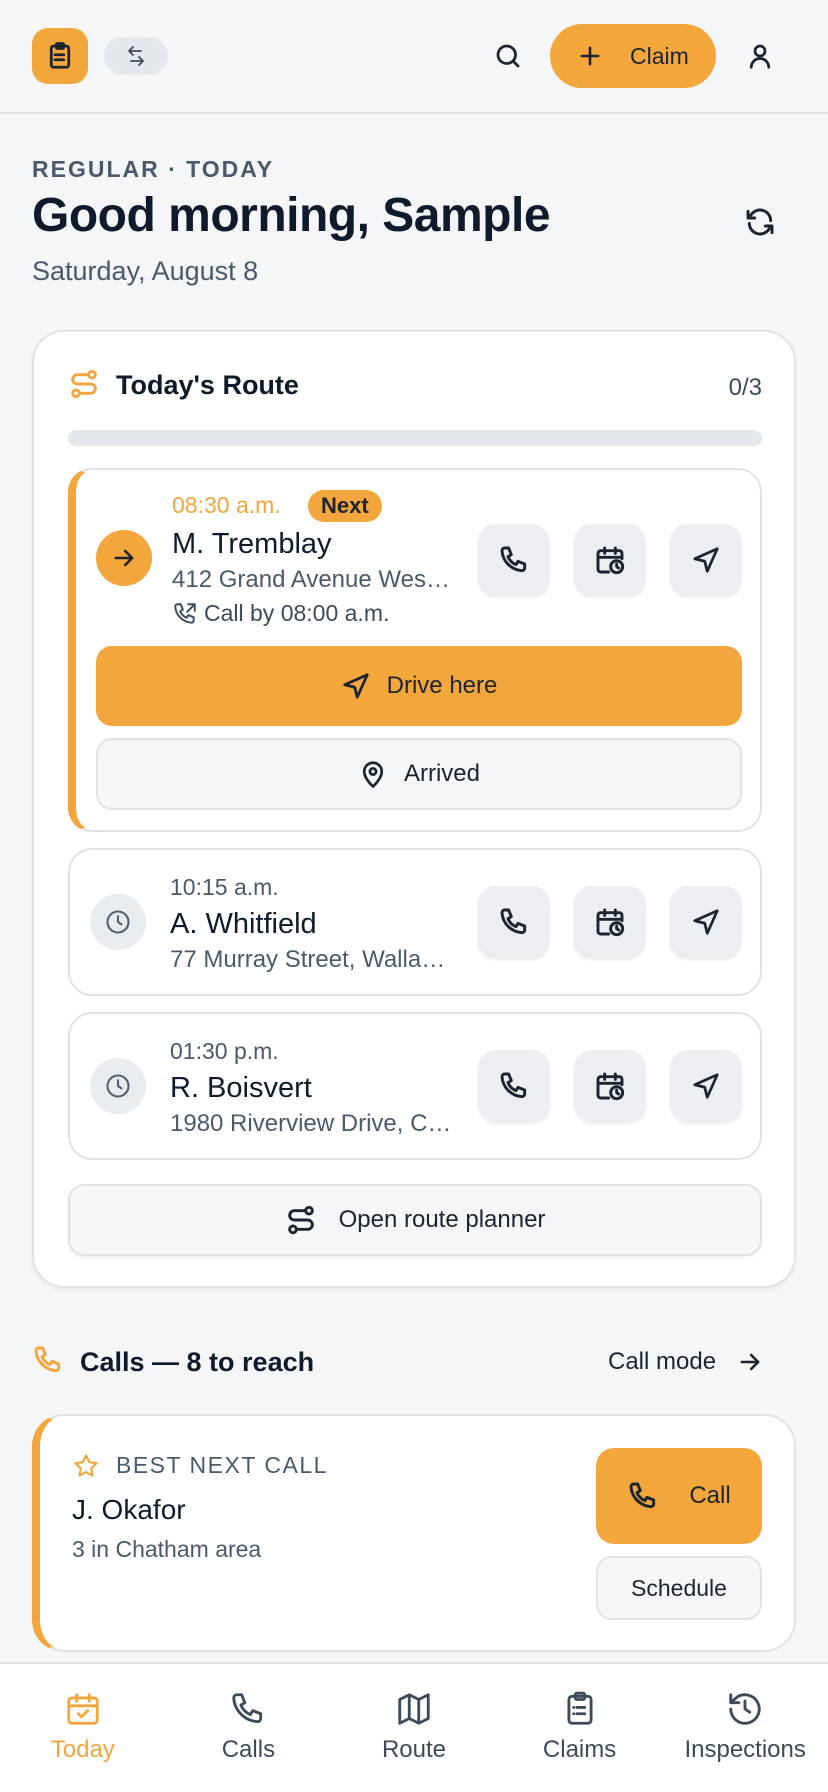  I want to click on switch-mode-arrows-icon, so click(136, 56).